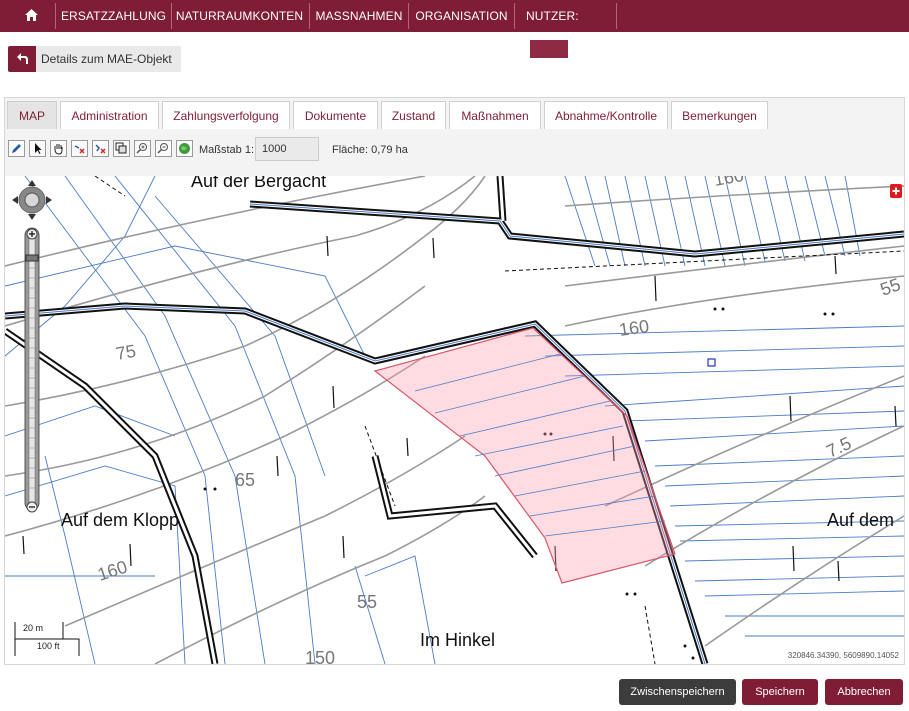 Image resolution: width=909 pixels, height=711 pixels. Describe the element at coordinates (896, 191) in the screenshot. I see `layer-switcher-icon` at that location.